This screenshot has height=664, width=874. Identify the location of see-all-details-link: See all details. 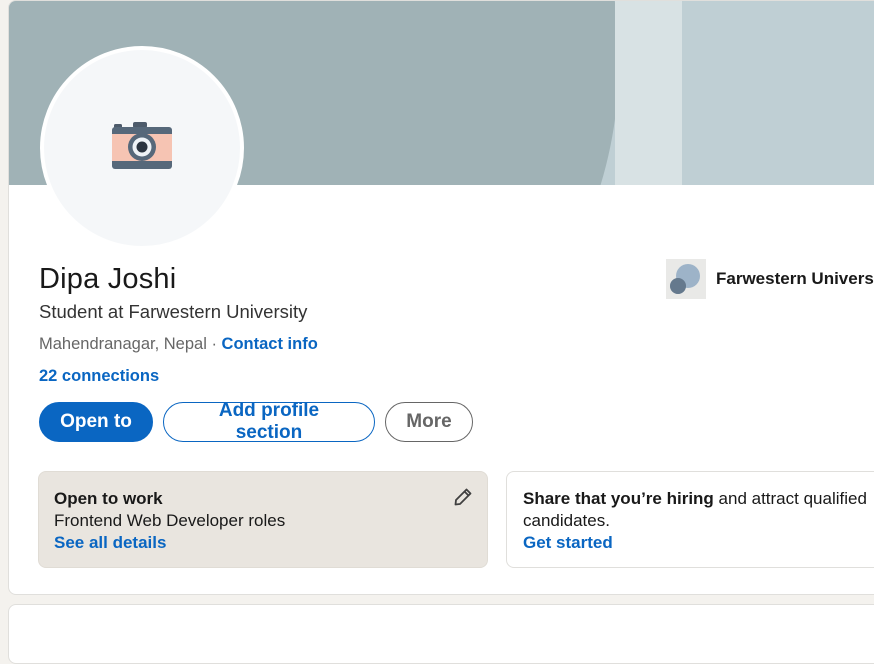
(263, 543).